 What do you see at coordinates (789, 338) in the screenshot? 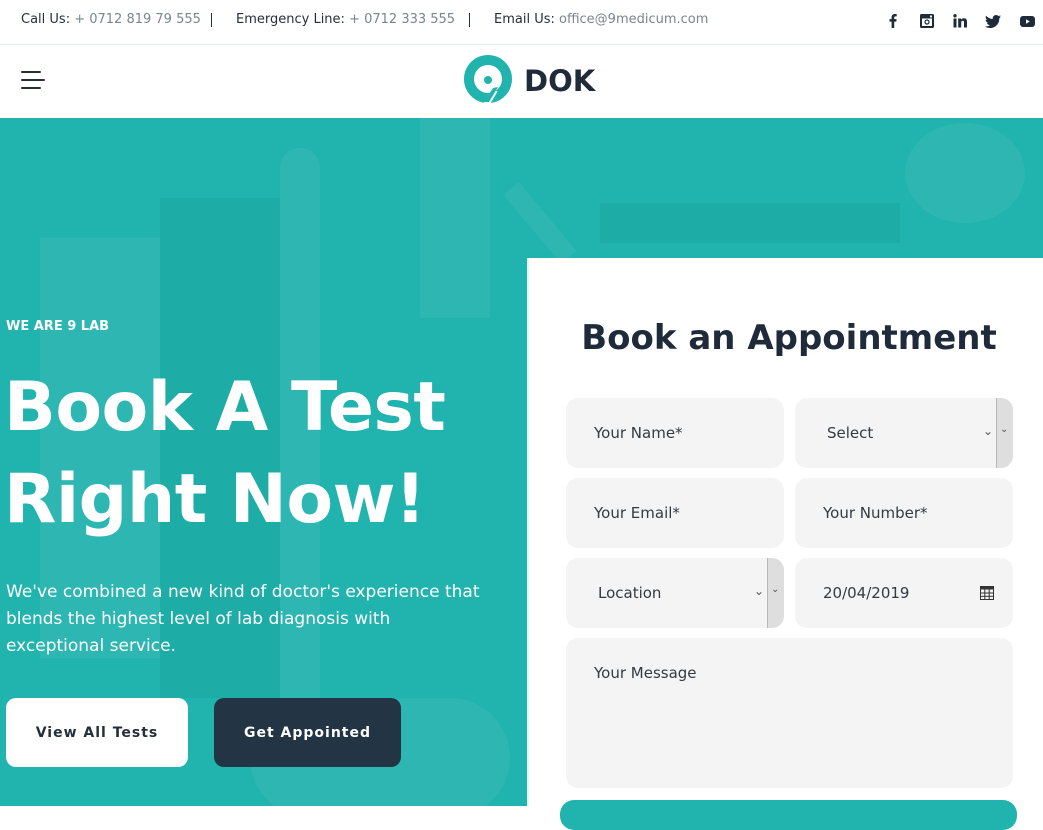
I see `form-title: Book an Appointment` at bounding box center [789, 338].